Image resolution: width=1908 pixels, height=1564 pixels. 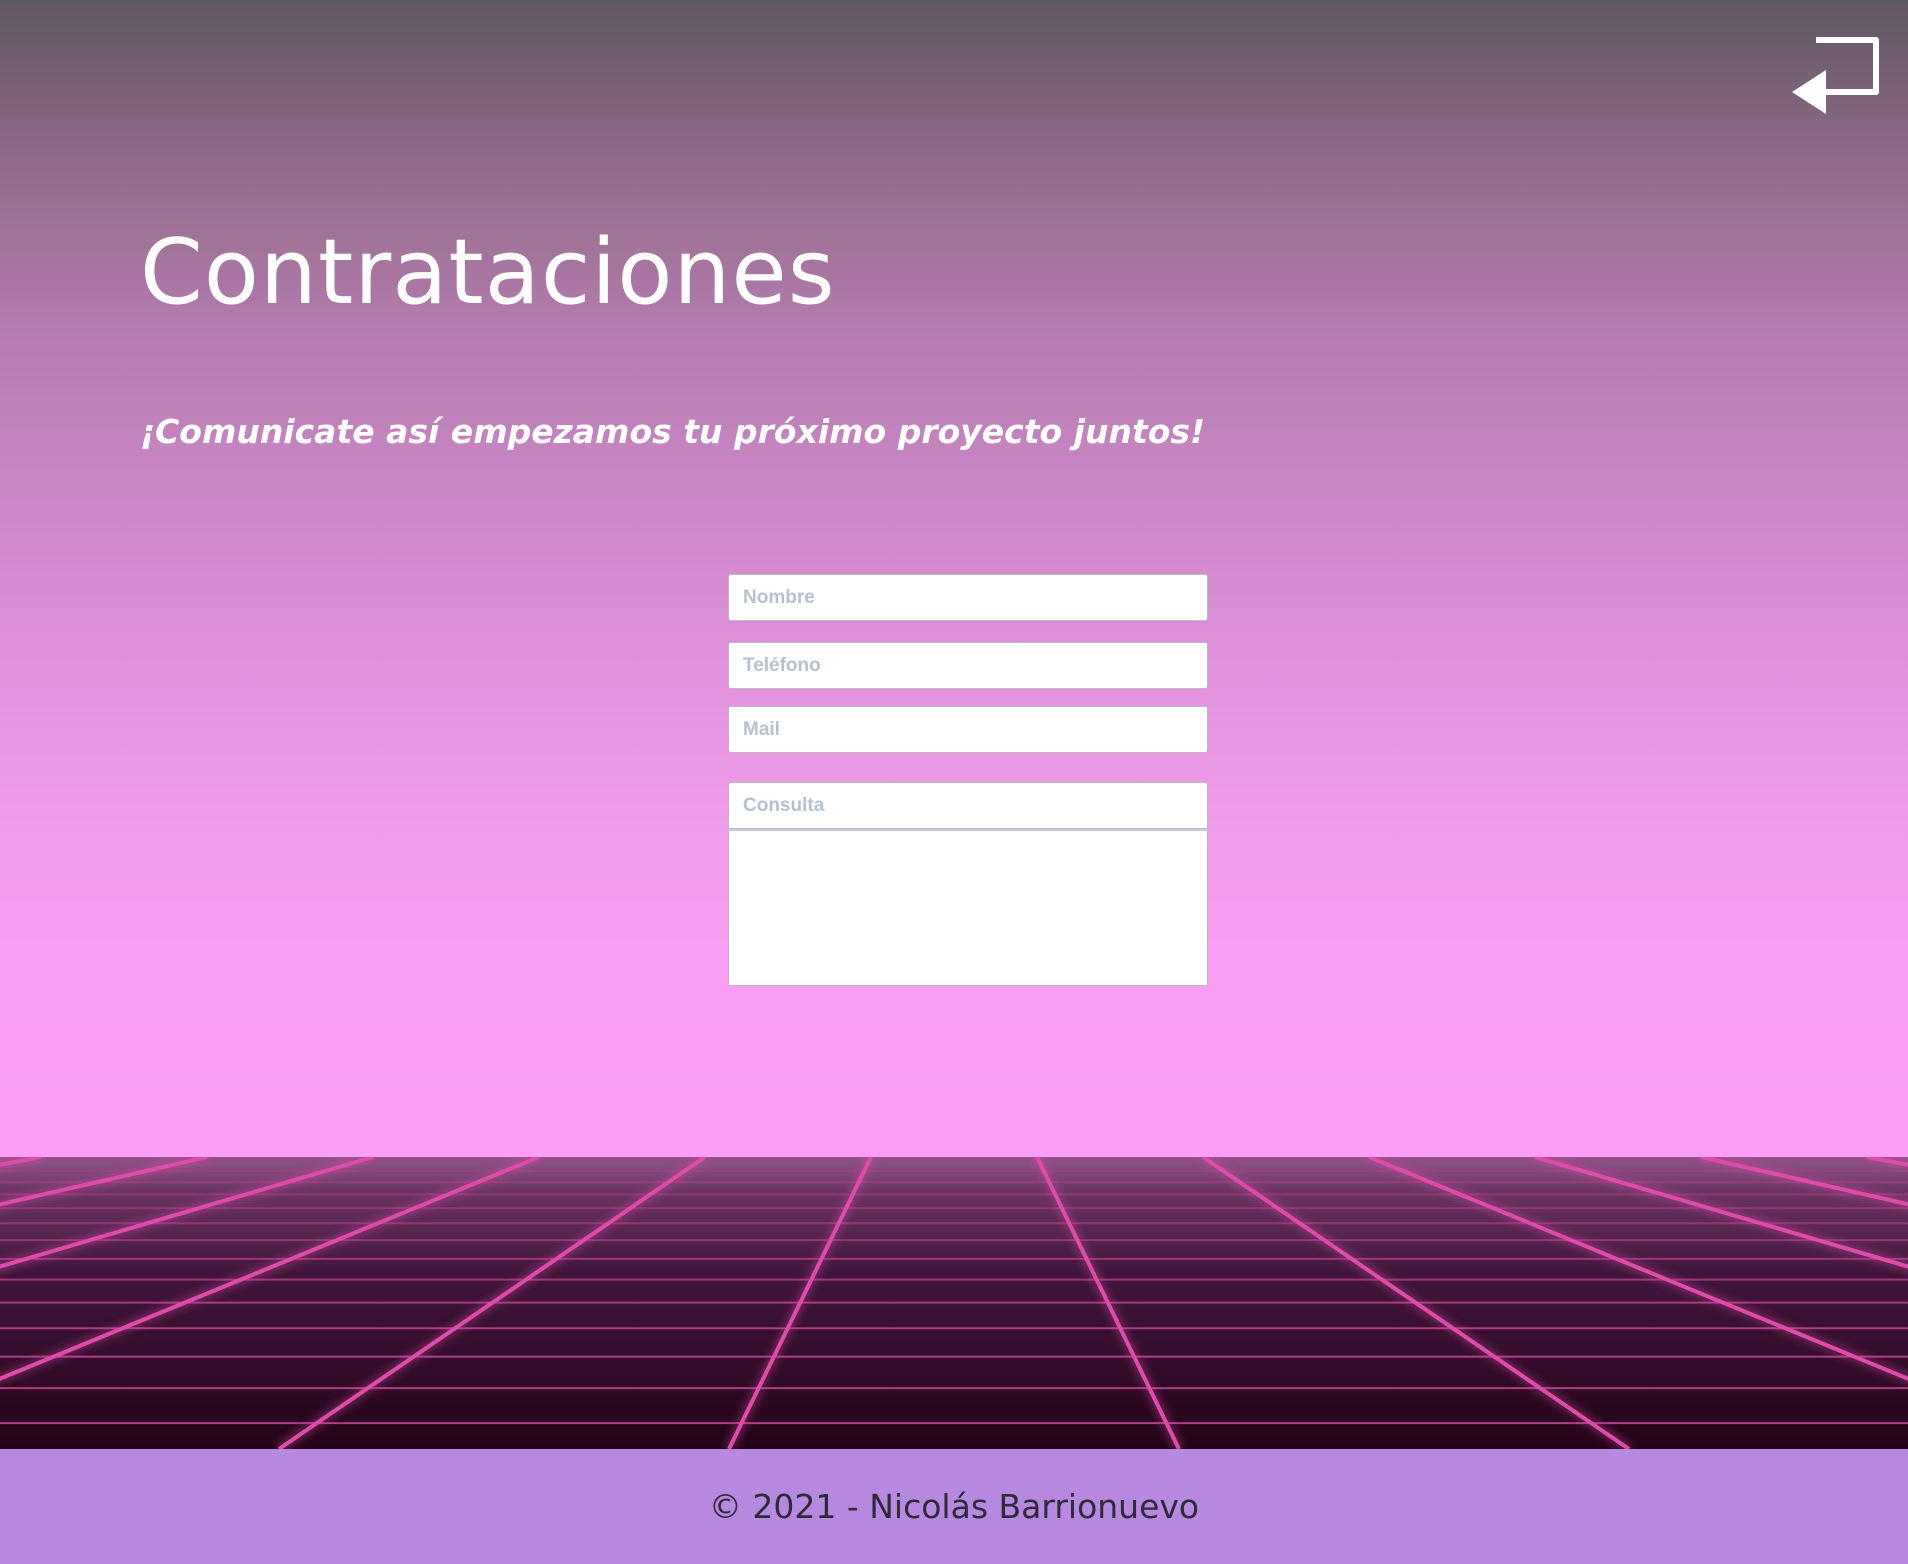 I want to click on return-arrow-icon, so click(x=1835, y=75).